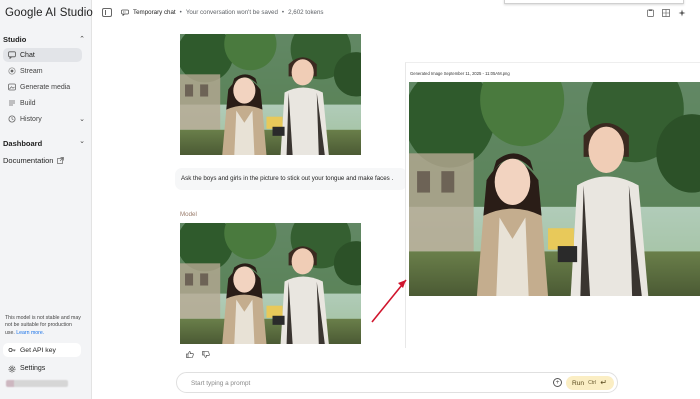 This screenshot has height=399, width=700. I want to click on generated-image, so click(270, 283).